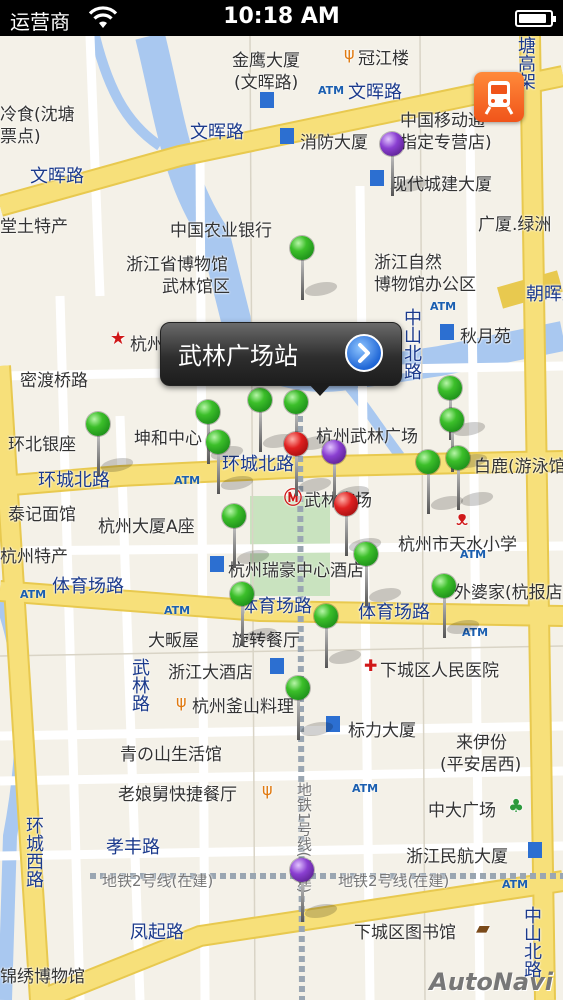 Image resolution: width=563 pixels, height=1000 pixels. I want to click on place-qiuyue: 秋月苑, so click(485, 337).